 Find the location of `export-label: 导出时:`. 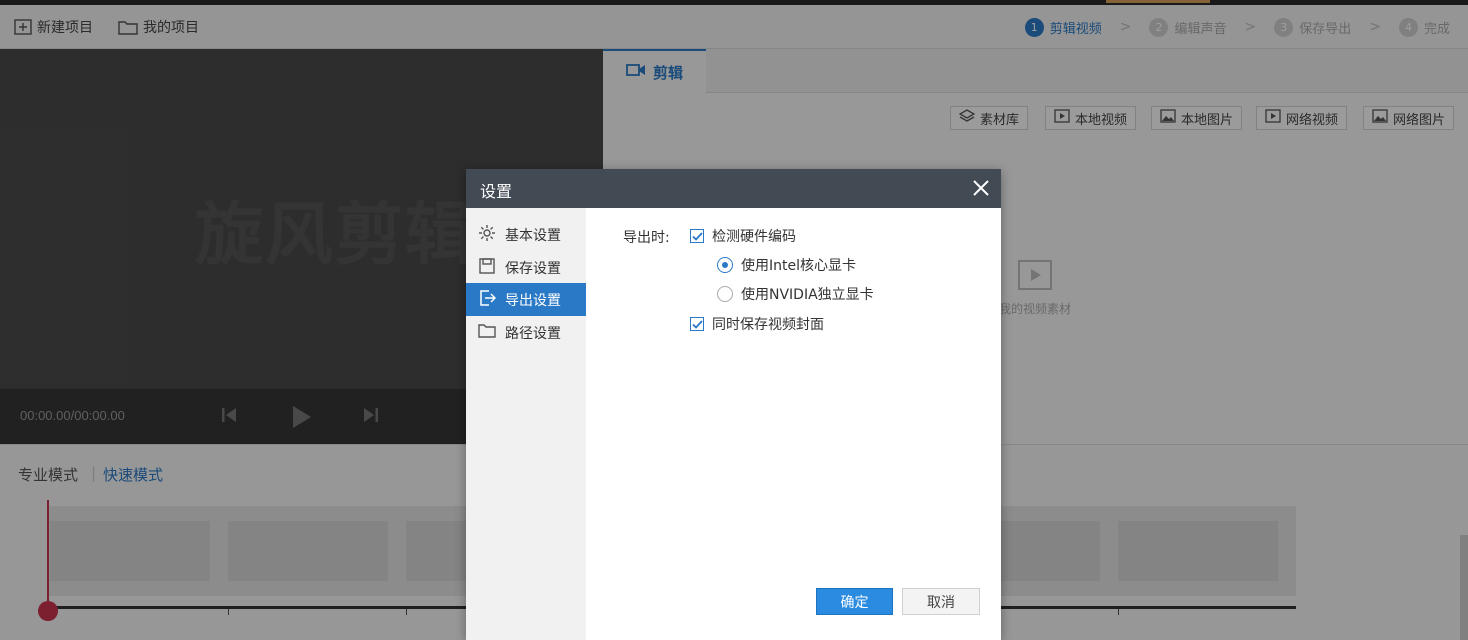

export-label: 导出时: is located at coordinates (646, 238).